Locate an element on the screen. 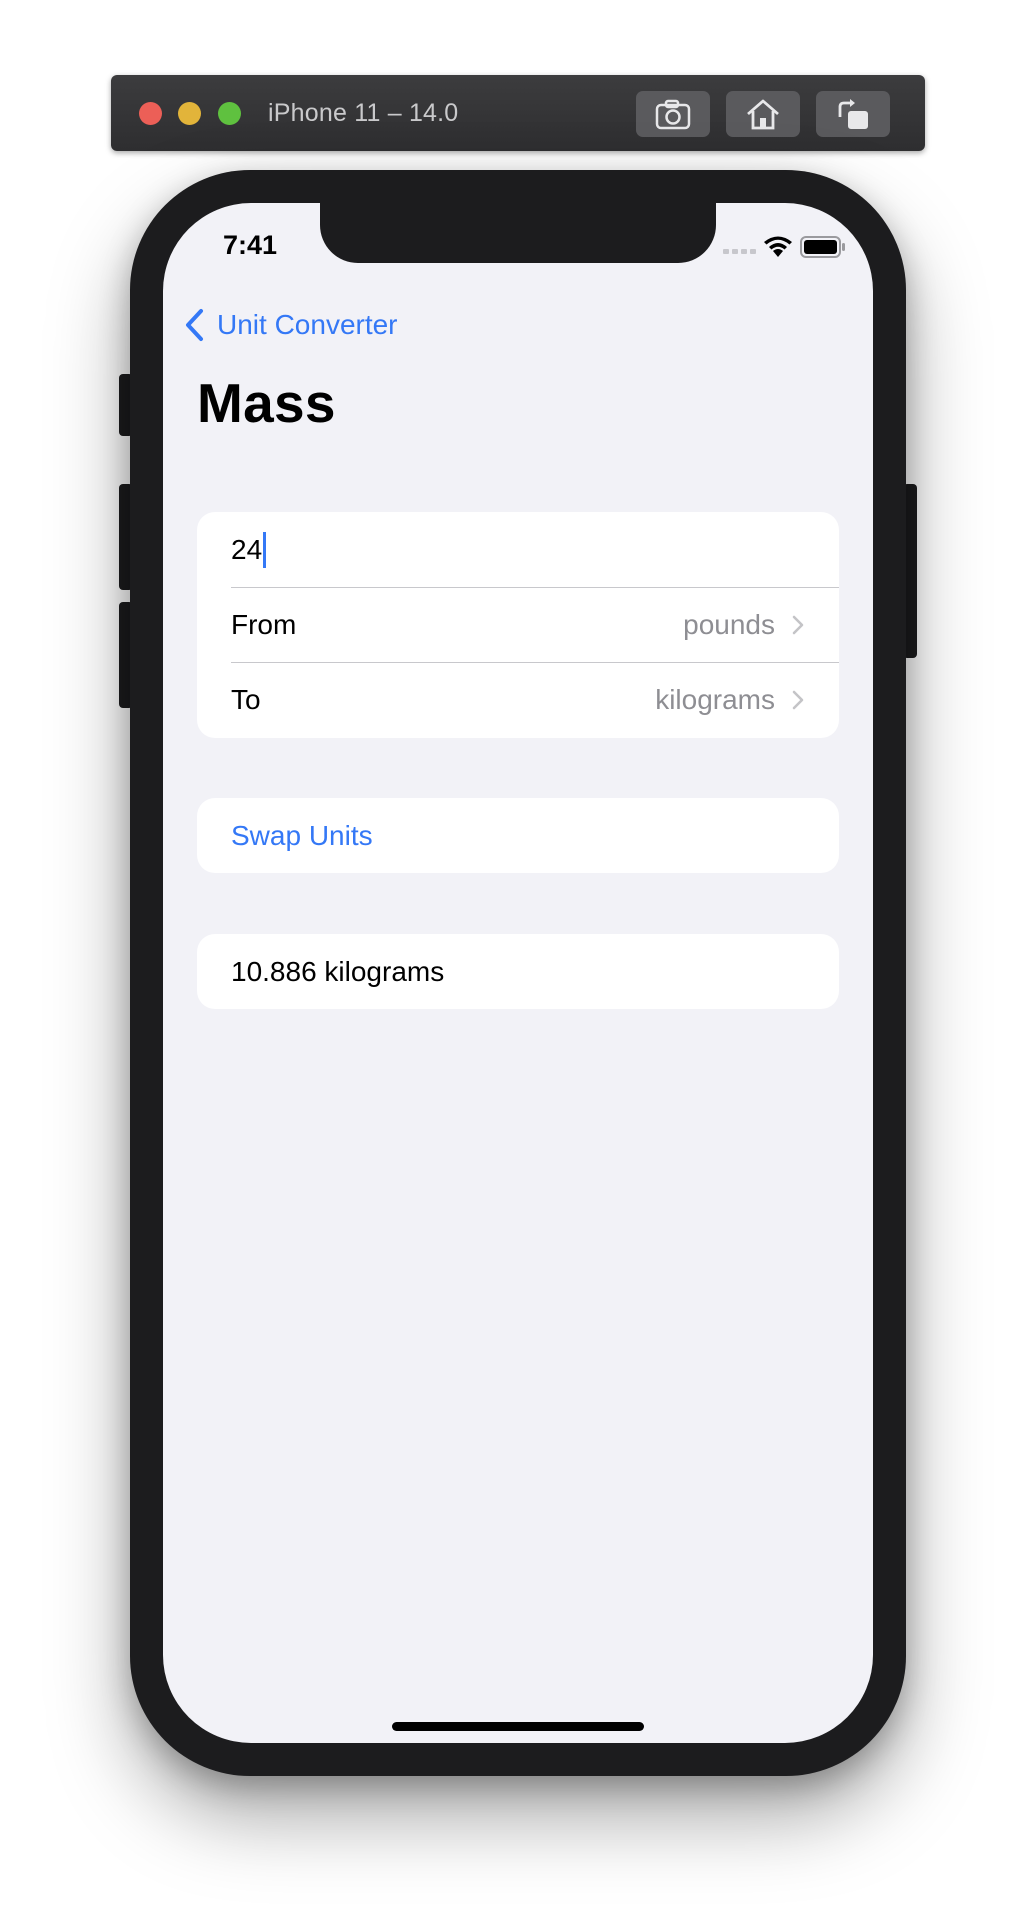 This screenshot has width=1036, height=1926. text-cursor is located at coordinates (265, 549).